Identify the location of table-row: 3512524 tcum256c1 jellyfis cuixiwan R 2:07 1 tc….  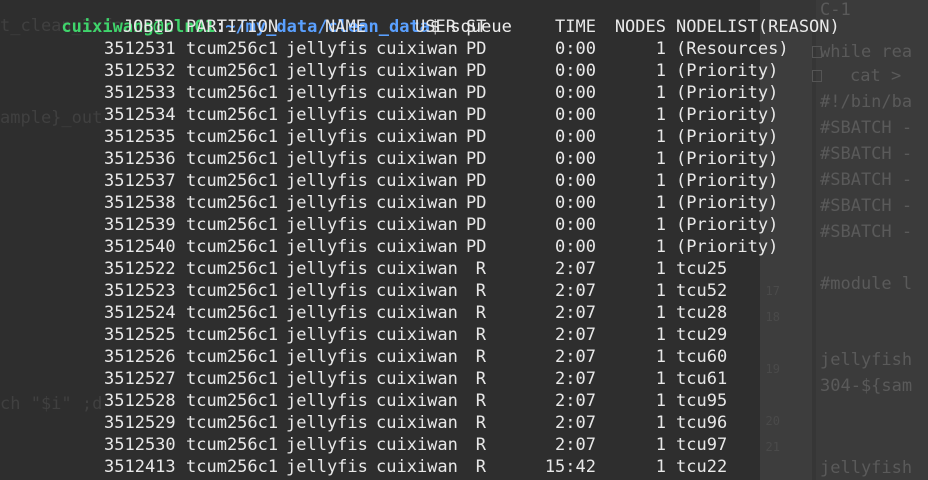
(464, 313).